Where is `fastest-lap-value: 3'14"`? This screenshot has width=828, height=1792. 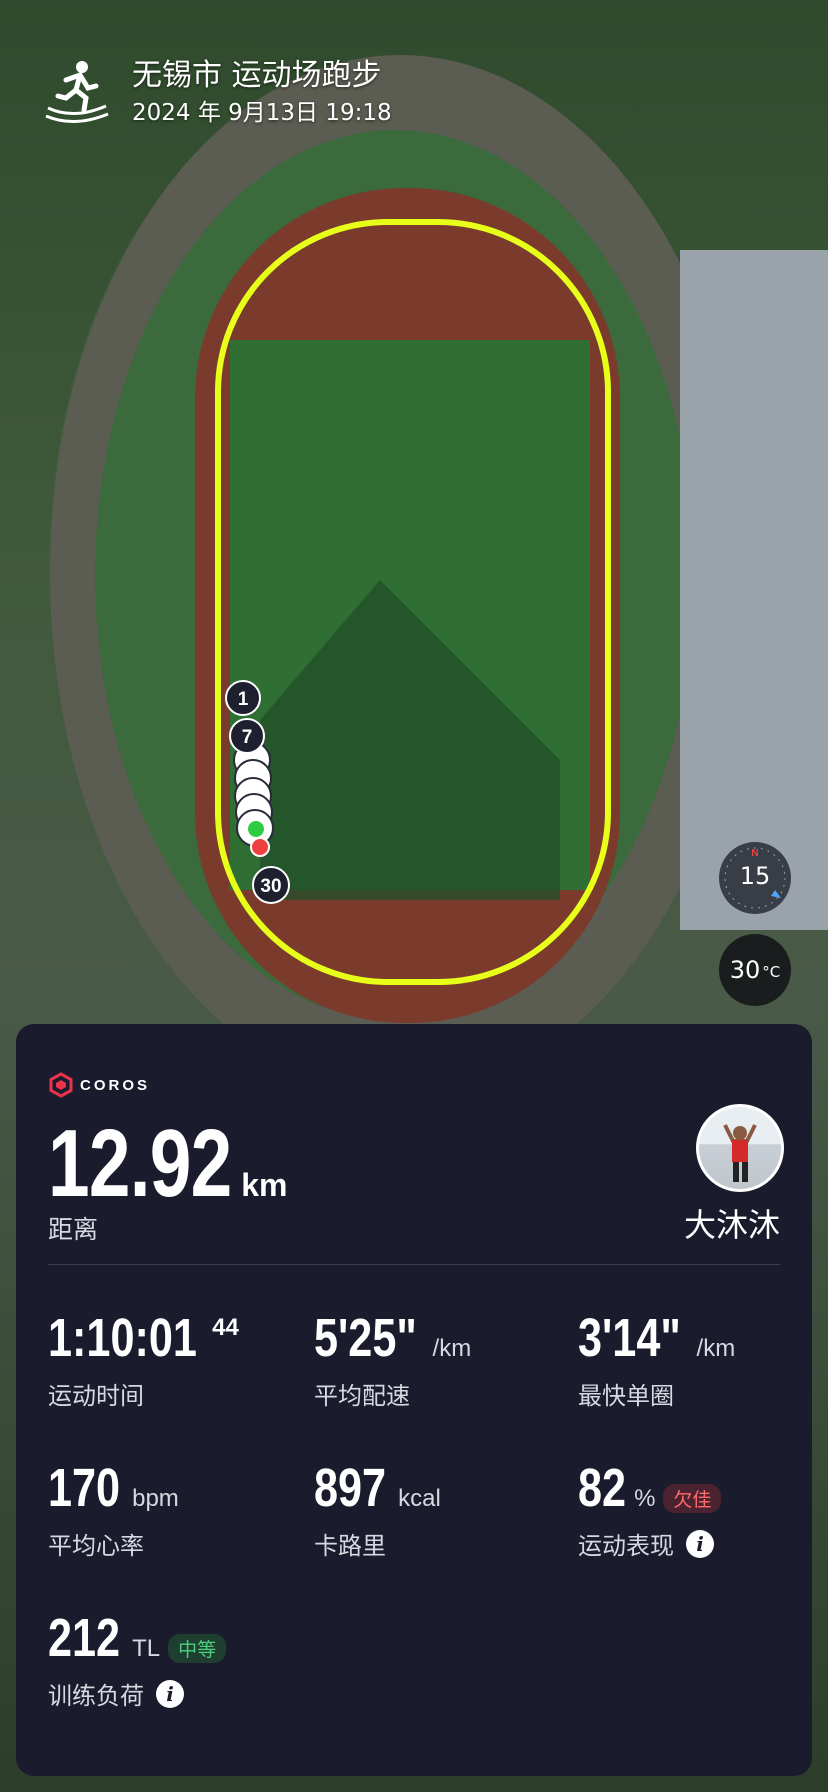 fastest-lap-value: 3'14" is located at coordinates (629, 1338).